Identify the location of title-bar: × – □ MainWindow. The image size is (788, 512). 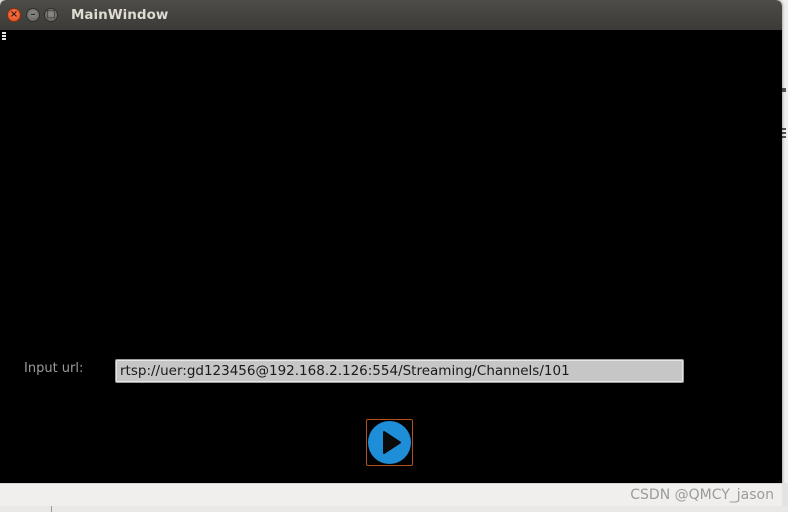
(391, 15).